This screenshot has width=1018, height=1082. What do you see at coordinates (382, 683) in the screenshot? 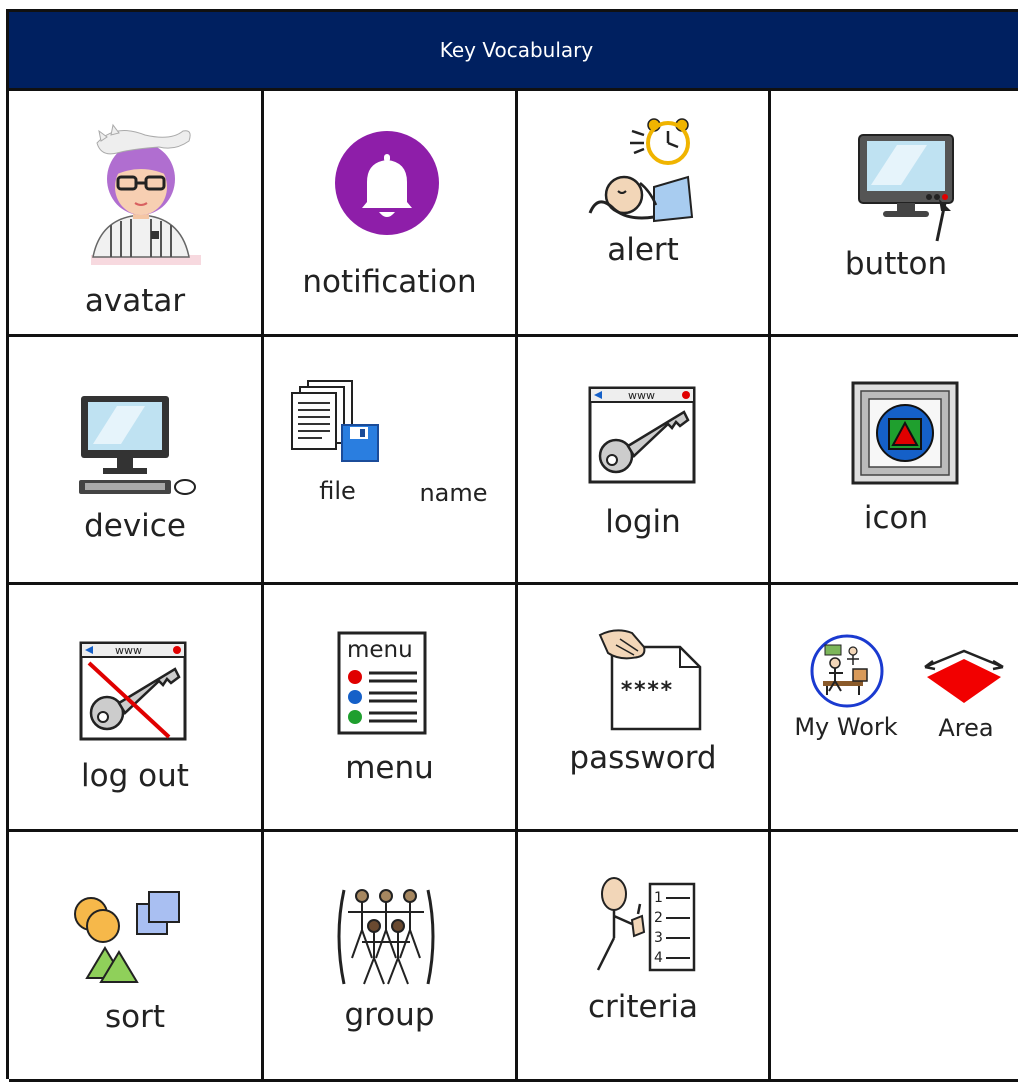
I see `menu-icon: menu` at bounding box center [382, 683].